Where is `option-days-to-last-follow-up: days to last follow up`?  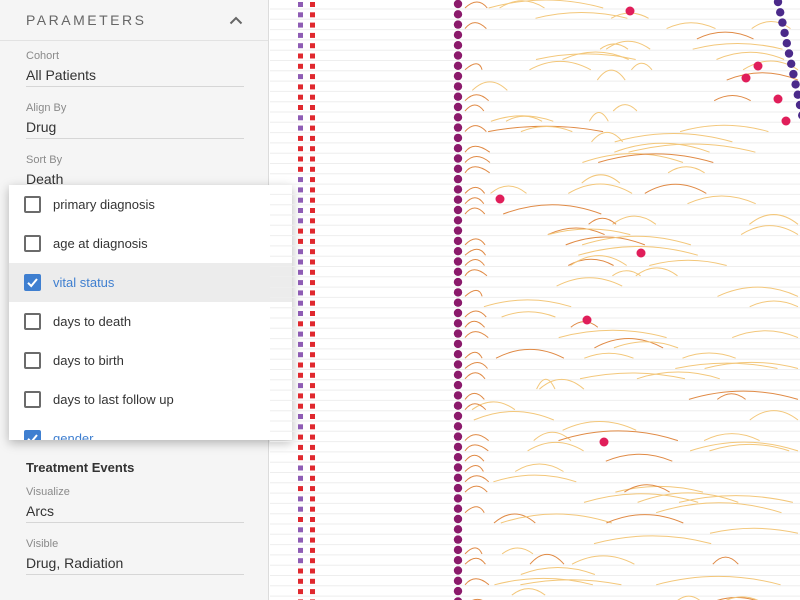
option-days-to-last-follow-up: days to last follow up is located at coordinates (150, 399).